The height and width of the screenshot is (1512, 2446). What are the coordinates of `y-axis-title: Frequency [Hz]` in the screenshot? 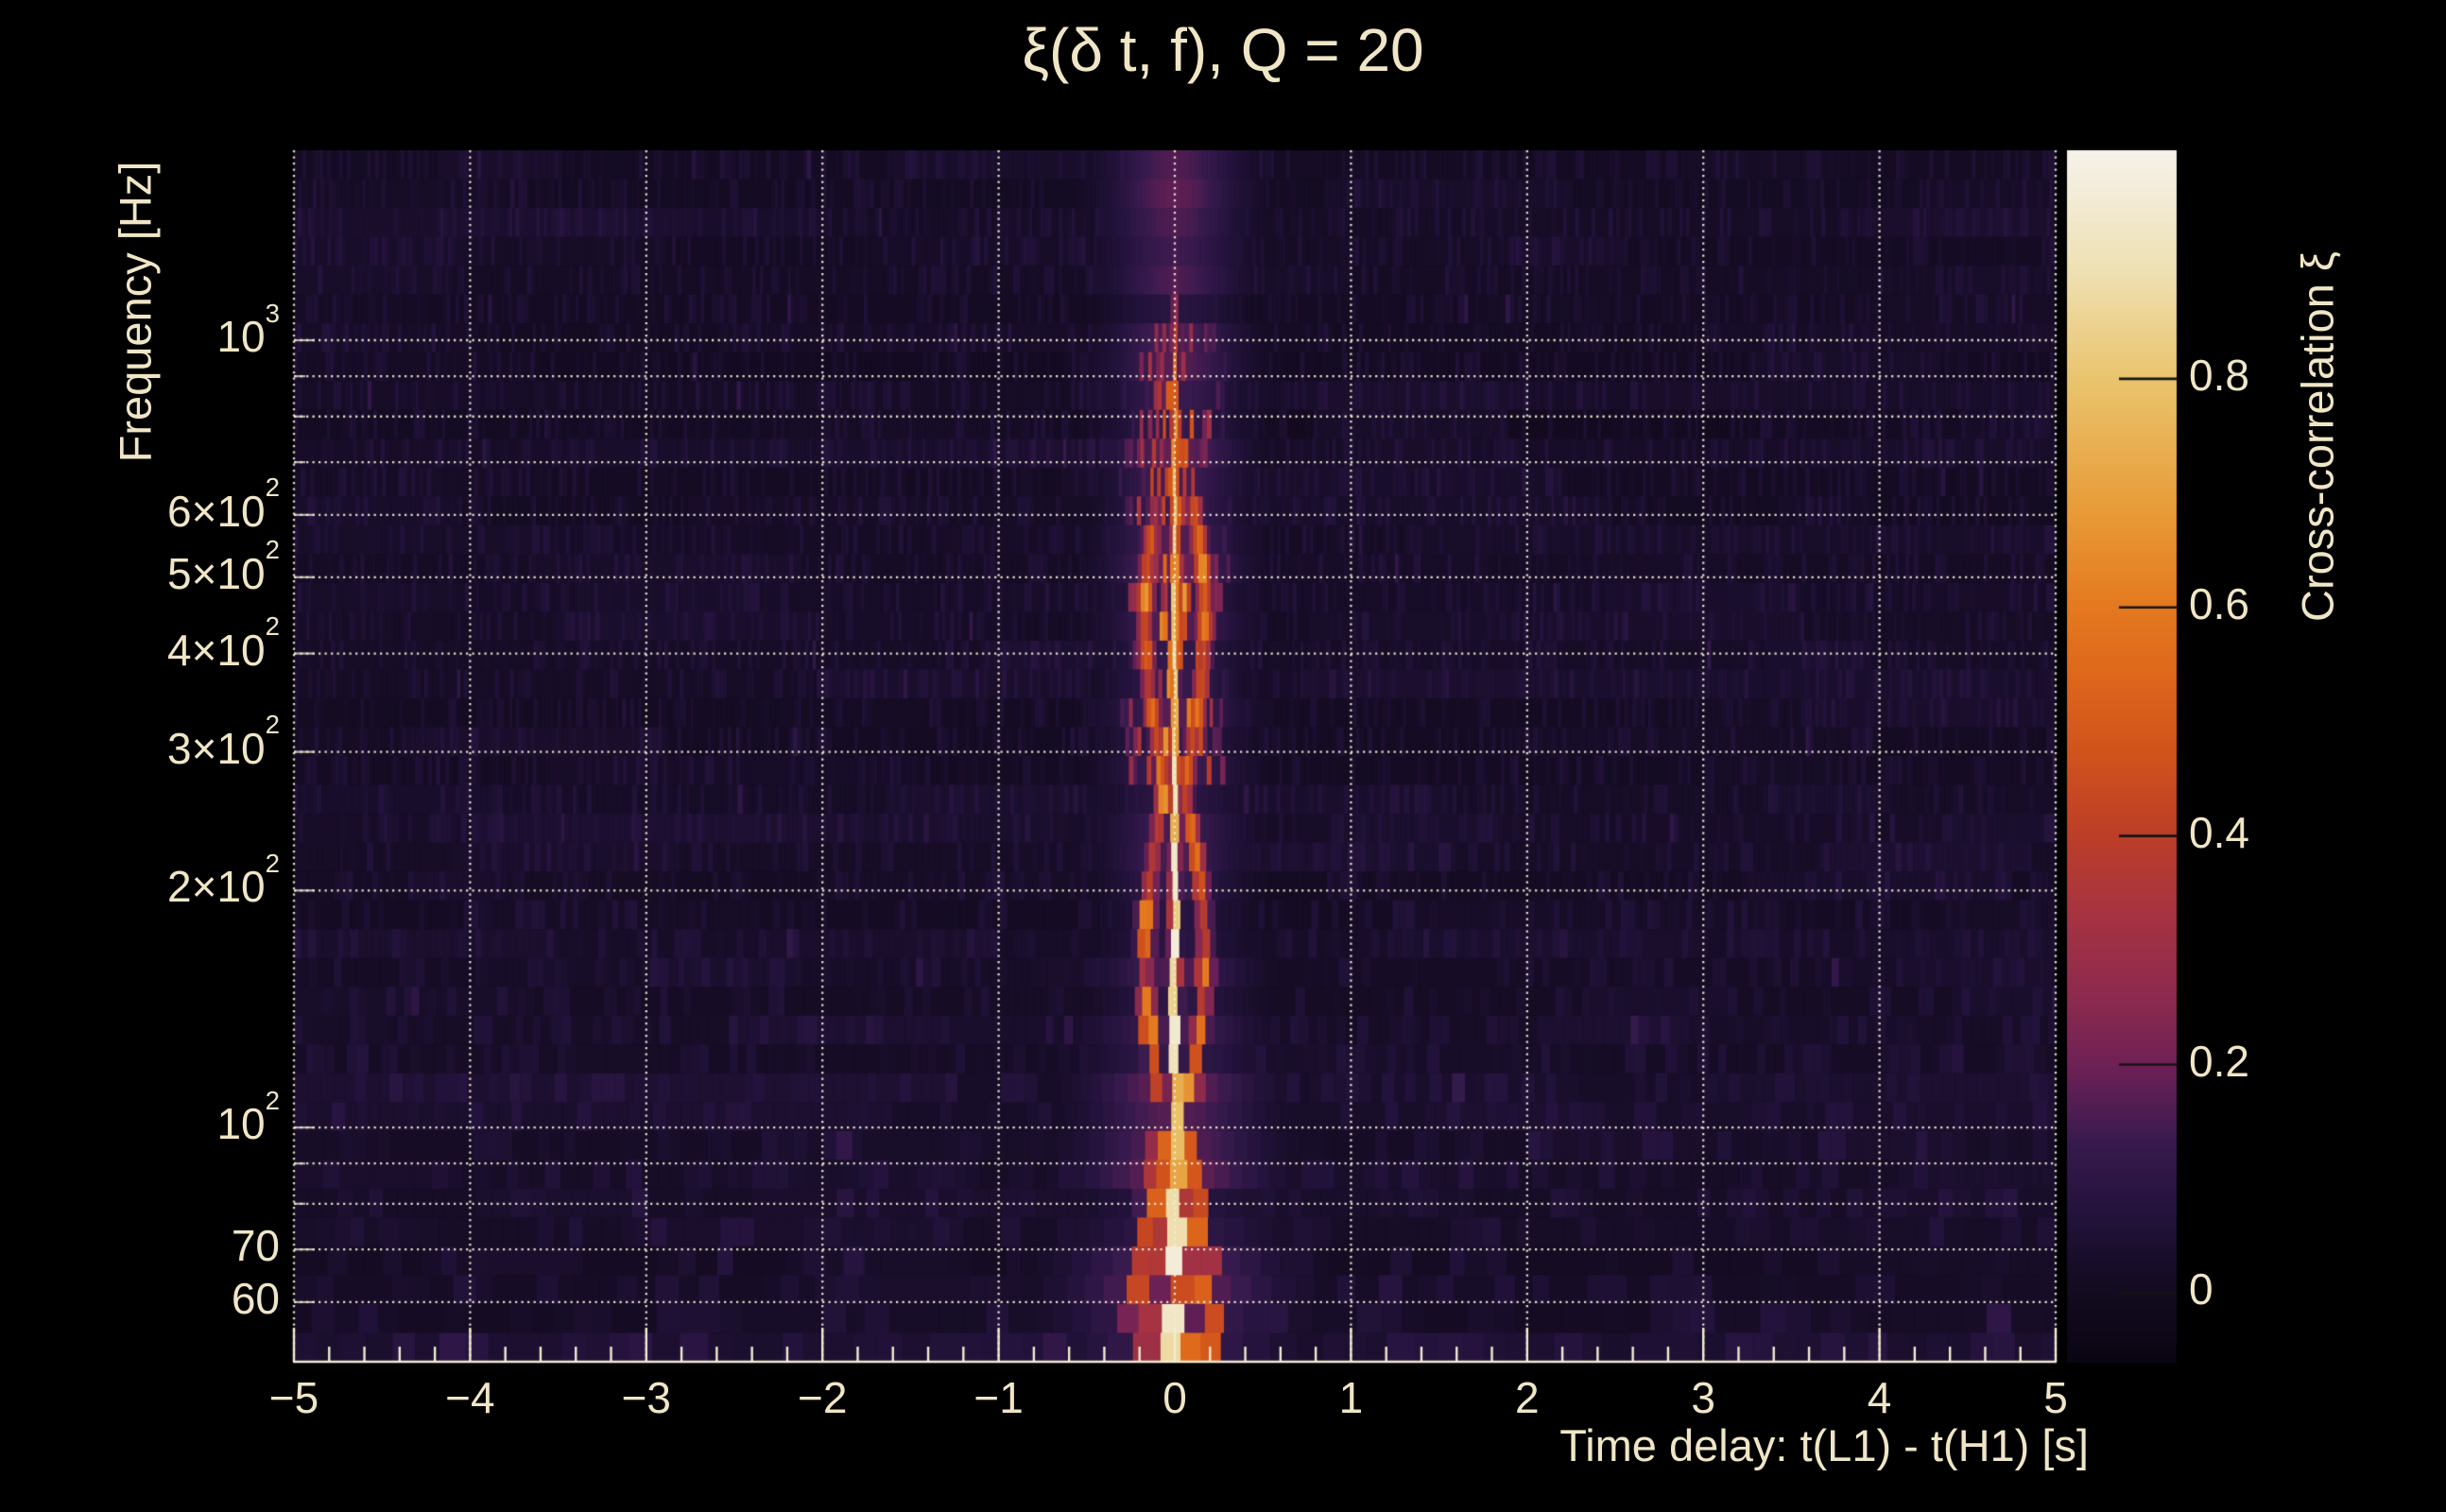 It's located at (135, 312).